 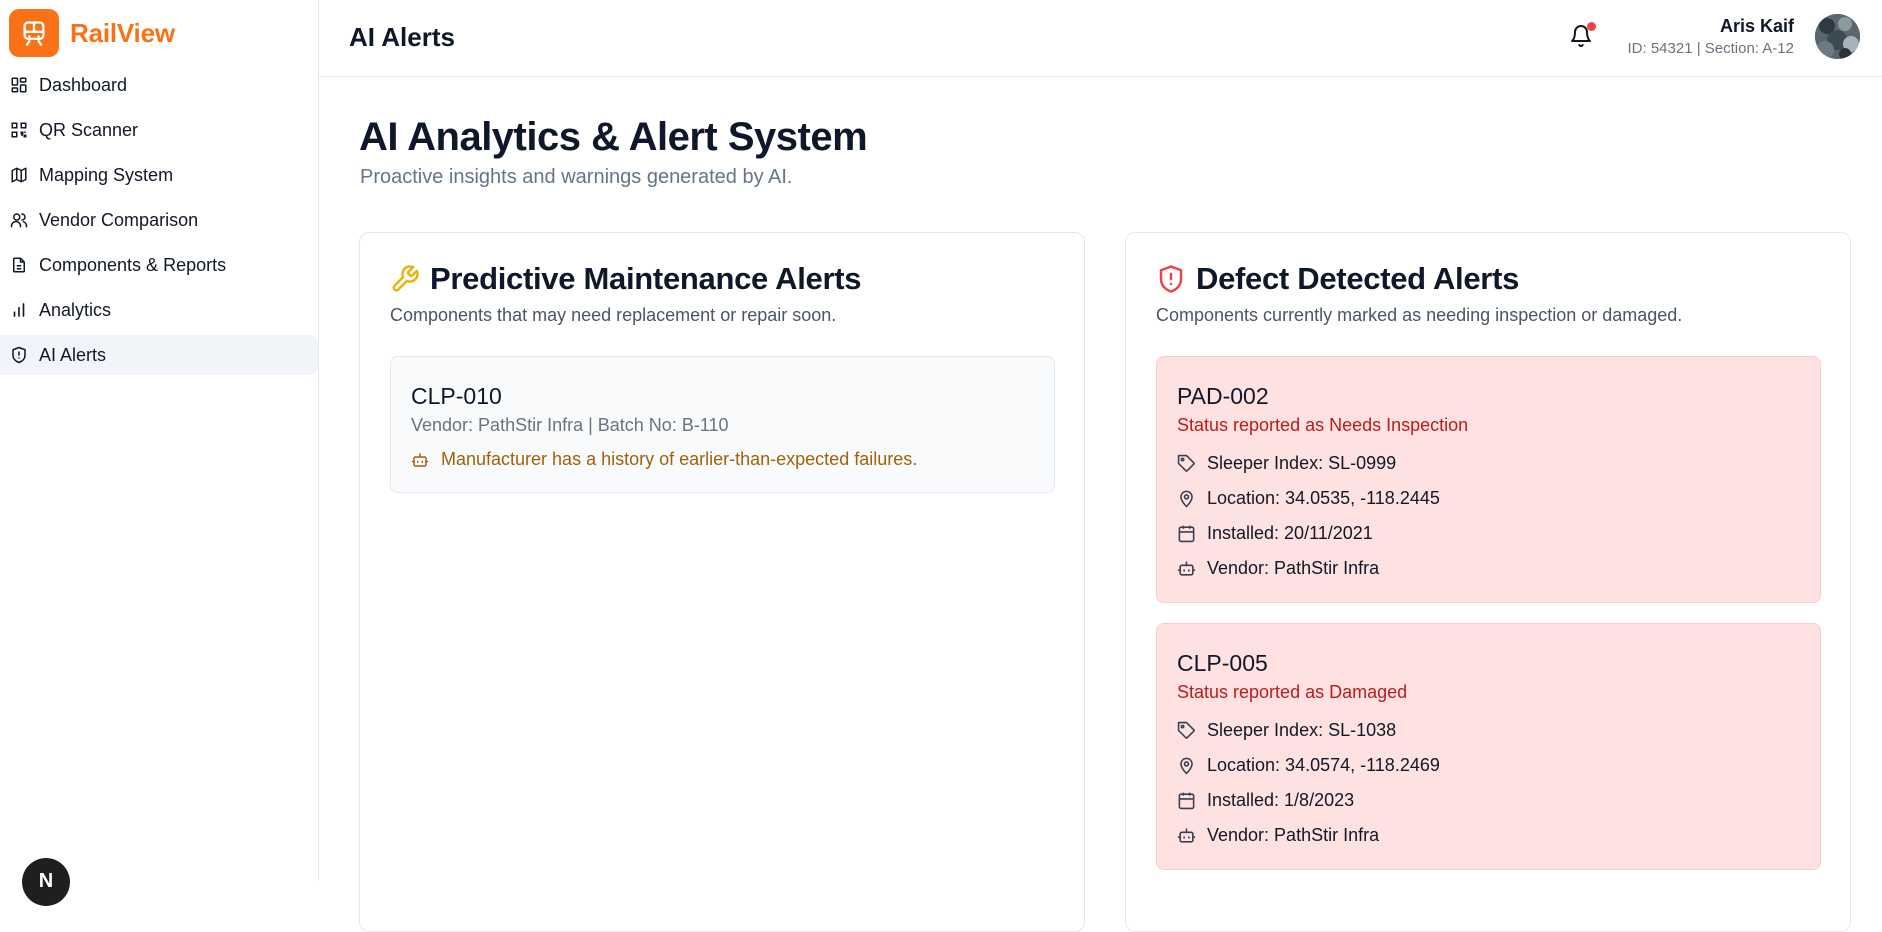 What do you see at coordinates (1222, 663) in the screenshot?
I see `component-code: CLP-005` at bounding box center [1222, 663].